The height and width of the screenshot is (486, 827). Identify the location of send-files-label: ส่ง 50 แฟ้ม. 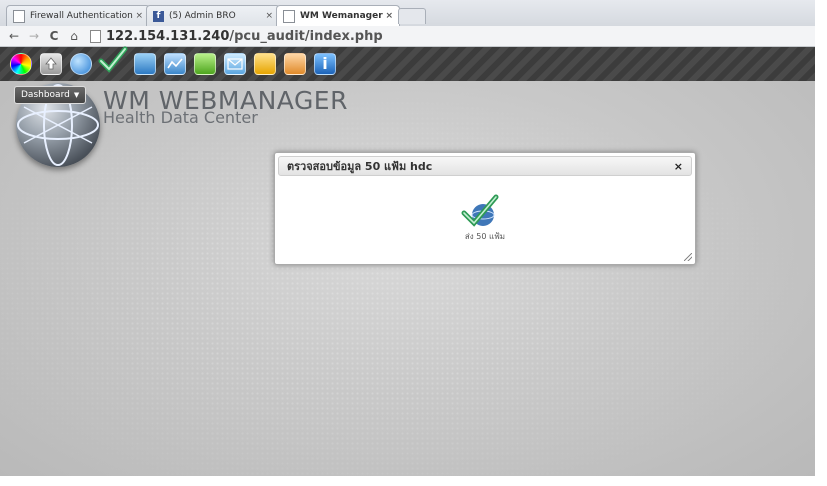
(485, 236).